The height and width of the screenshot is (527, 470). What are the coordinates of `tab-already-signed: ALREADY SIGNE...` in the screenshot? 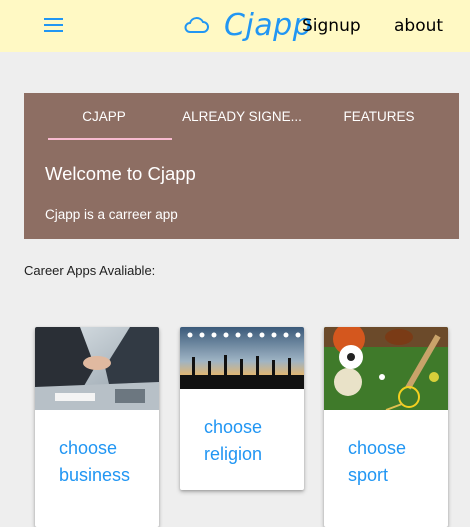 It's located at (242, 116).